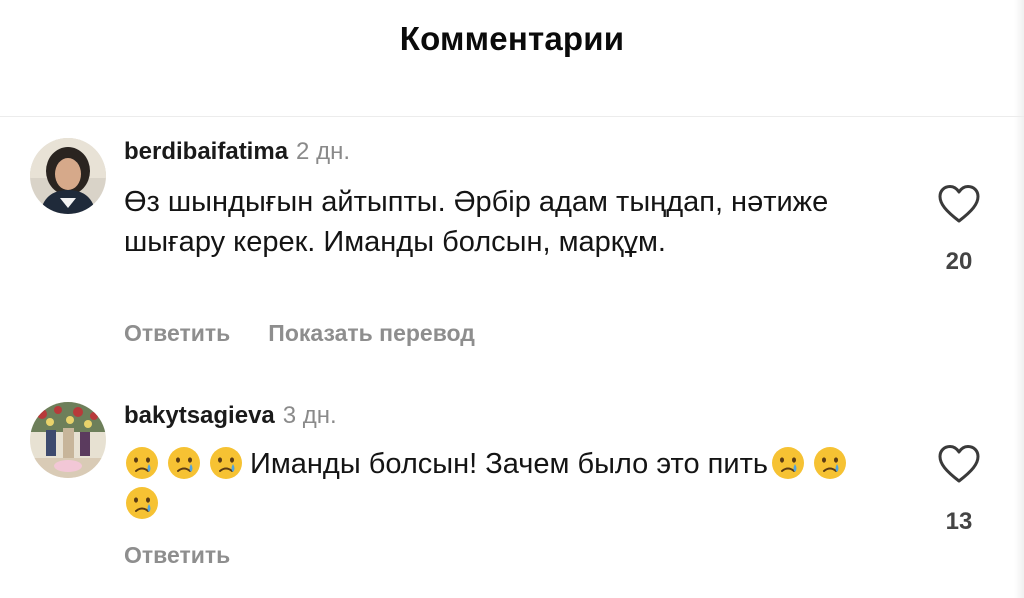 The height and width of the screenshot is (598, 1024). I want to click on comment-actions: Ответить, so click(177, 555).